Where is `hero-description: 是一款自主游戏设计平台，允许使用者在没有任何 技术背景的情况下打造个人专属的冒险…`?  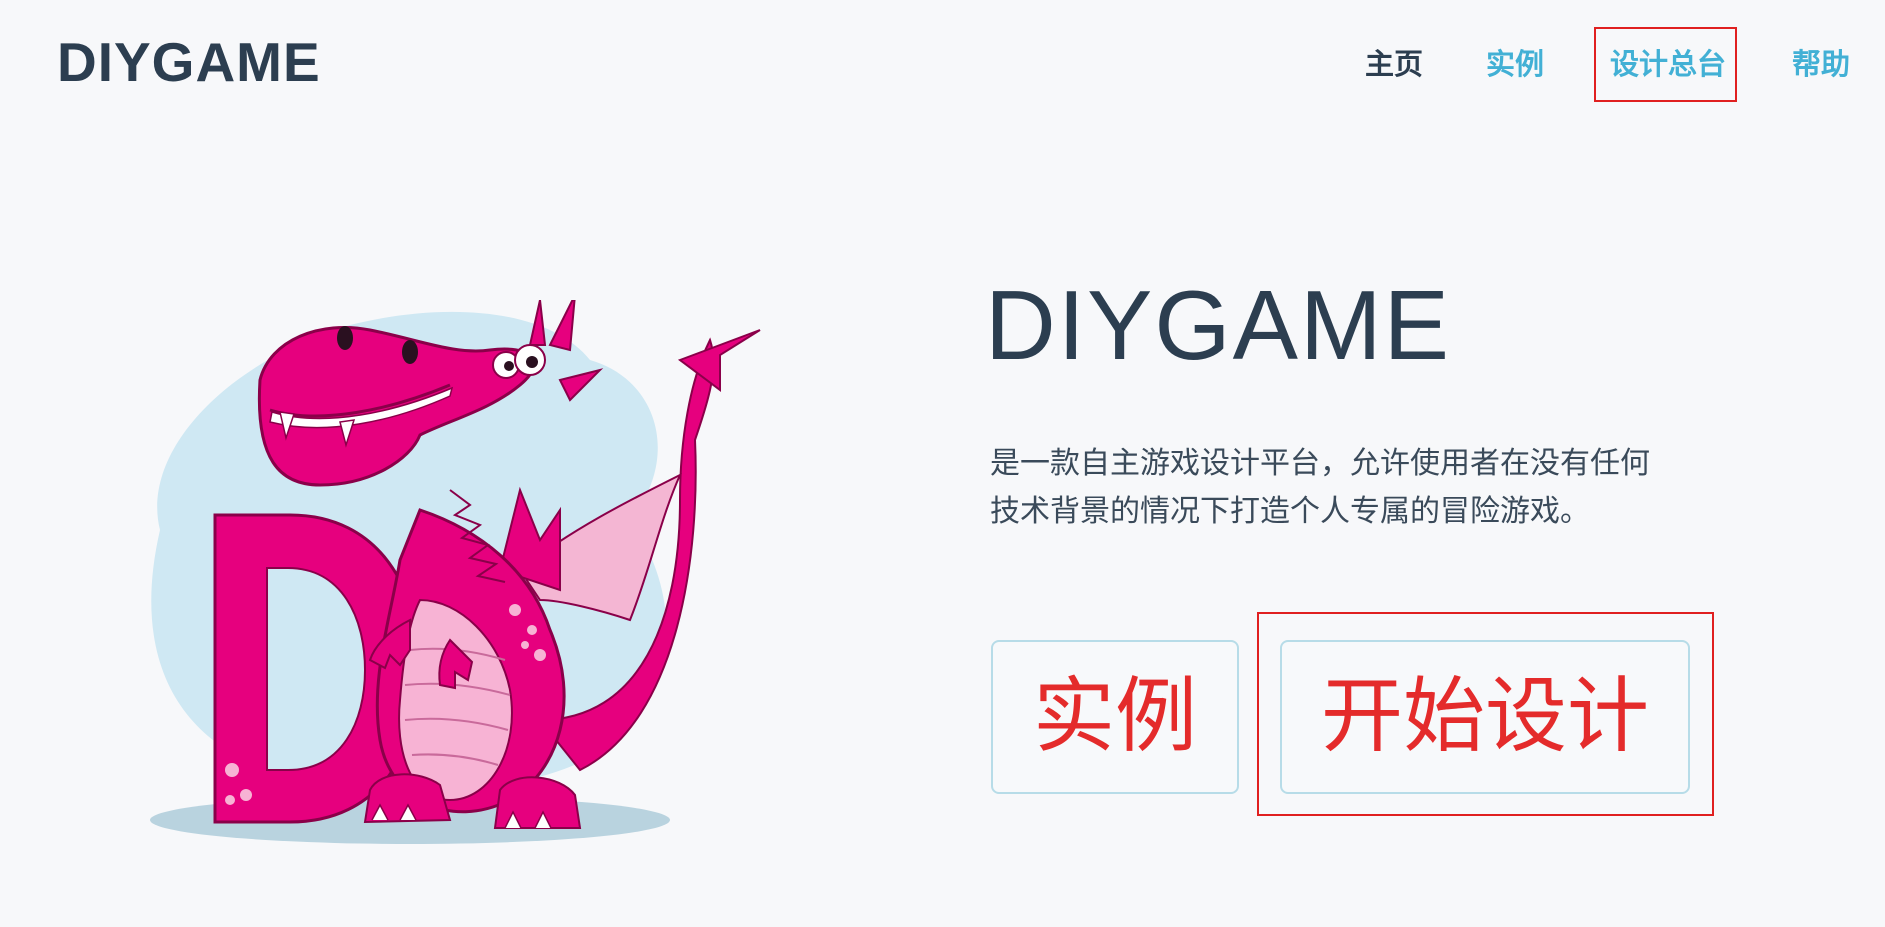
hero-description: 是一款自主游戏设计平台，允许使用者在没有任何 技术背景的情况下打造个人专属的冒险… is located at coordinates (1370, 488).